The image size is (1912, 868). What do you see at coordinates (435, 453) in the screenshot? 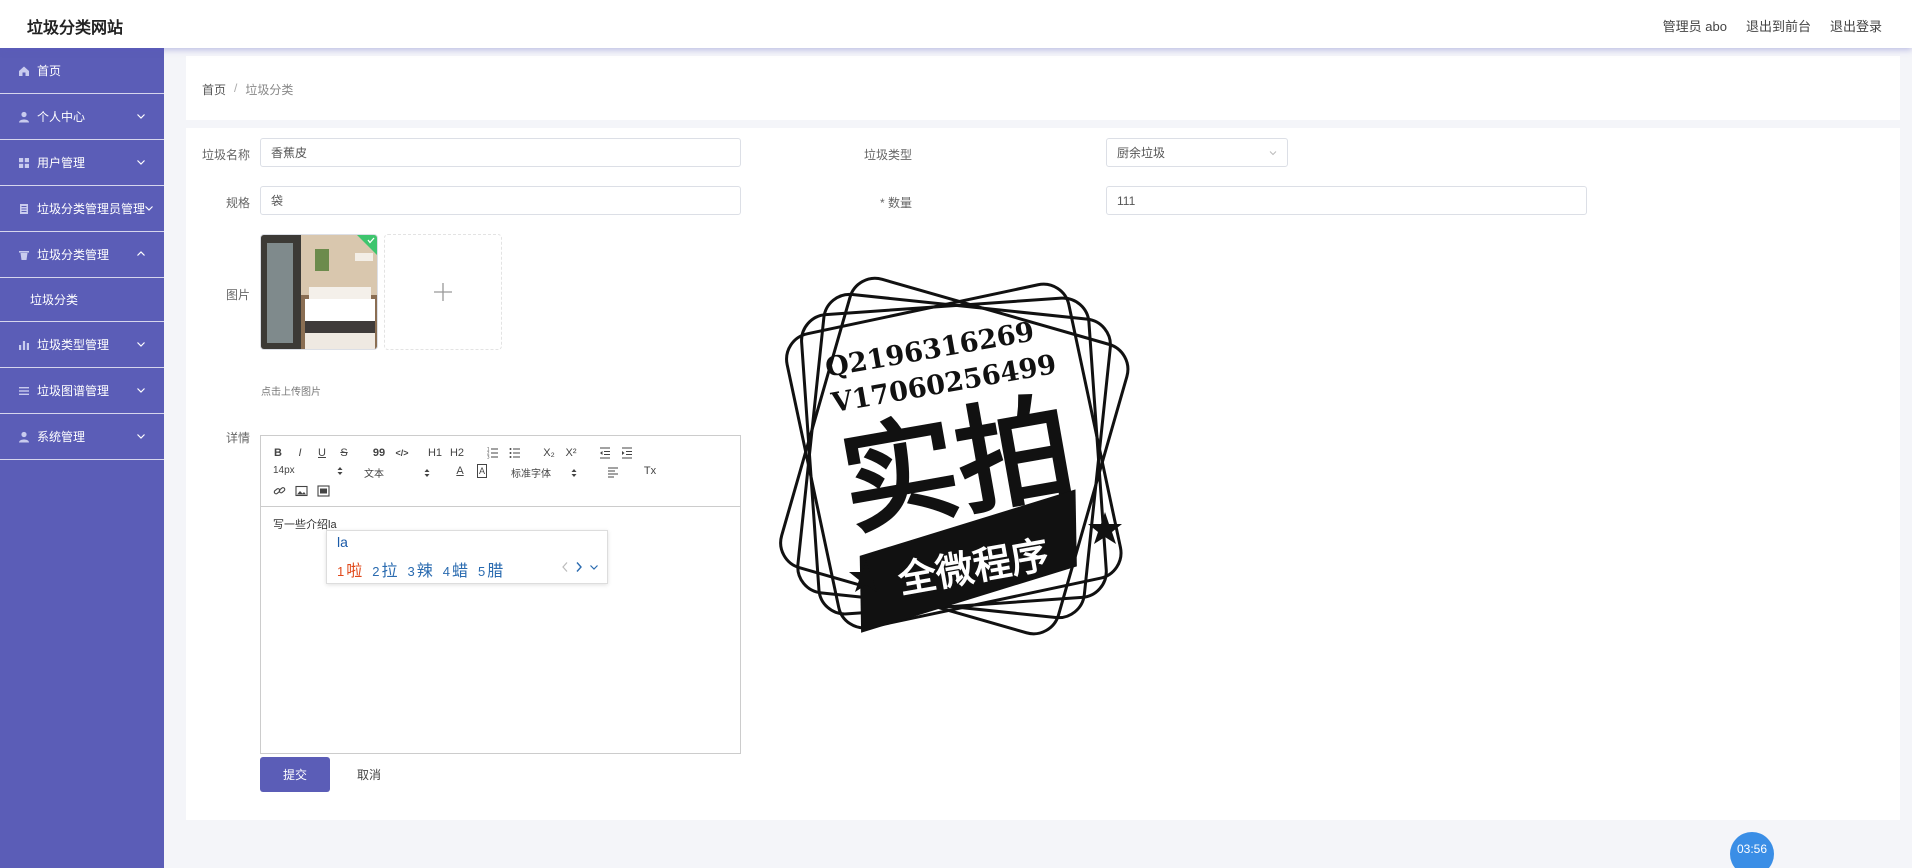
I see `heading1-button: H1` at bounding box center [435, 453].